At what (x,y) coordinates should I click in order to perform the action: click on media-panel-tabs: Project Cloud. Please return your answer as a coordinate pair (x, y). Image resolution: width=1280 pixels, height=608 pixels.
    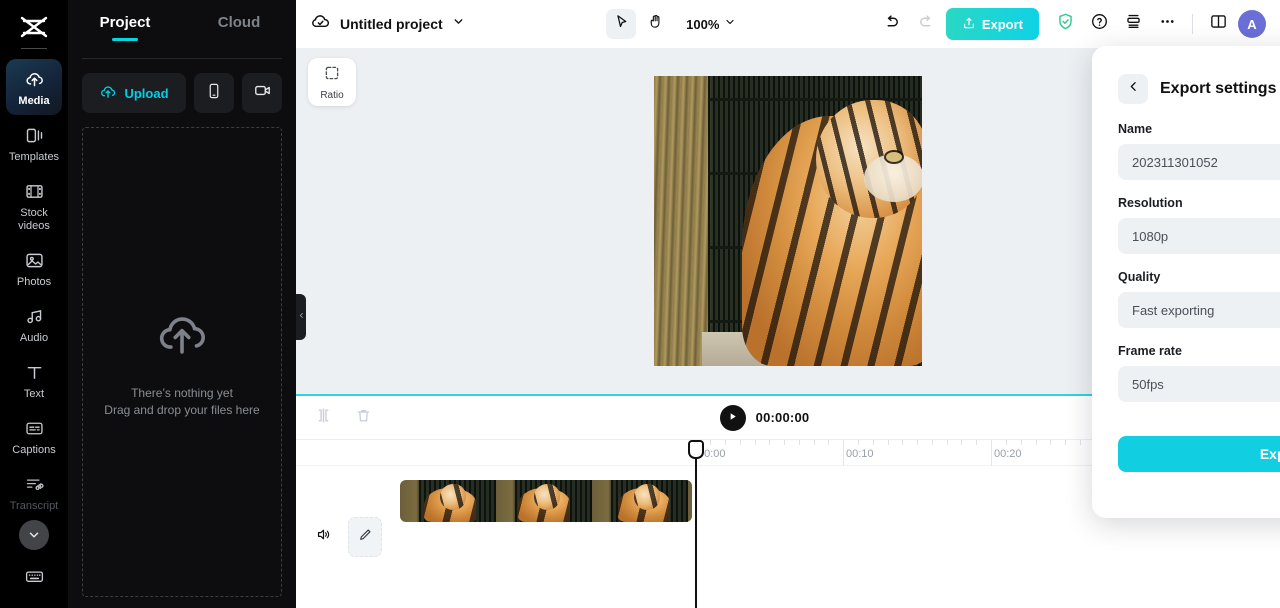
    Looking at the image, I should click on (182, 24).